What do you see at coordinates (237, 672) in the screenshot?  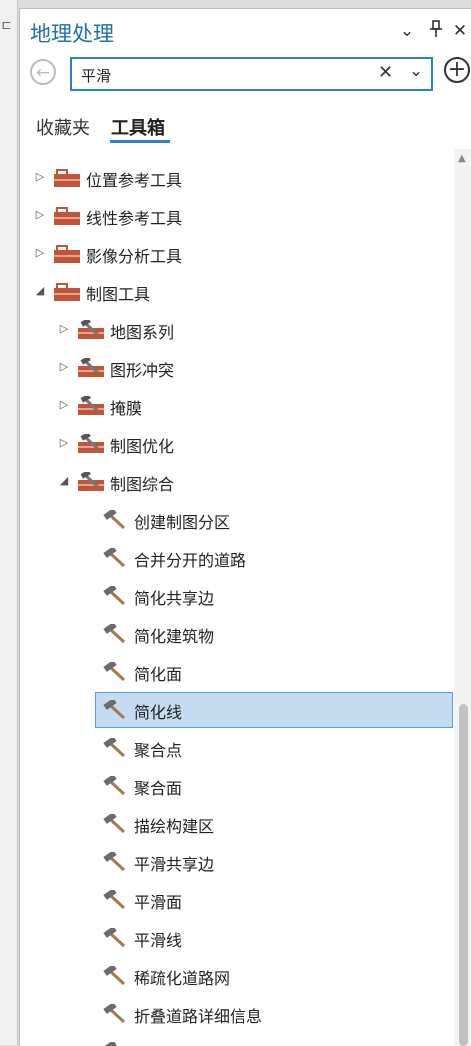 I see `tree-item-tool: 简化面` at bounding box center [237, 672].